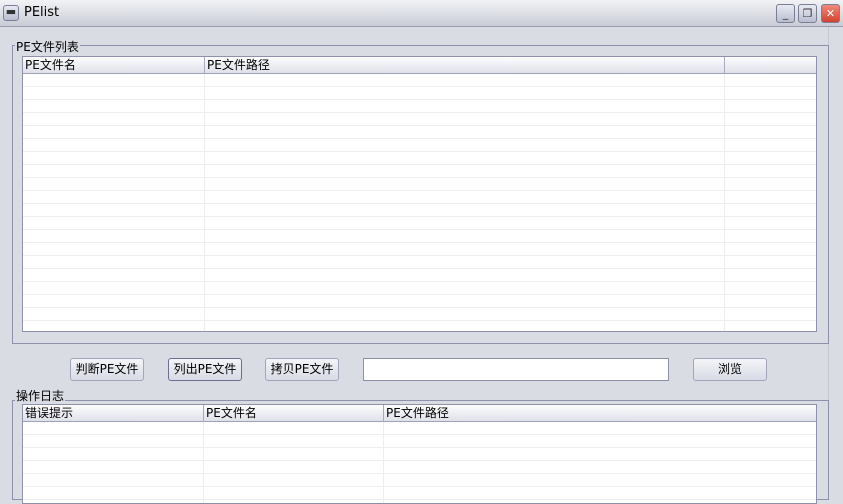  I want to click on column-header-error: 错误提示, so click(113, 413).